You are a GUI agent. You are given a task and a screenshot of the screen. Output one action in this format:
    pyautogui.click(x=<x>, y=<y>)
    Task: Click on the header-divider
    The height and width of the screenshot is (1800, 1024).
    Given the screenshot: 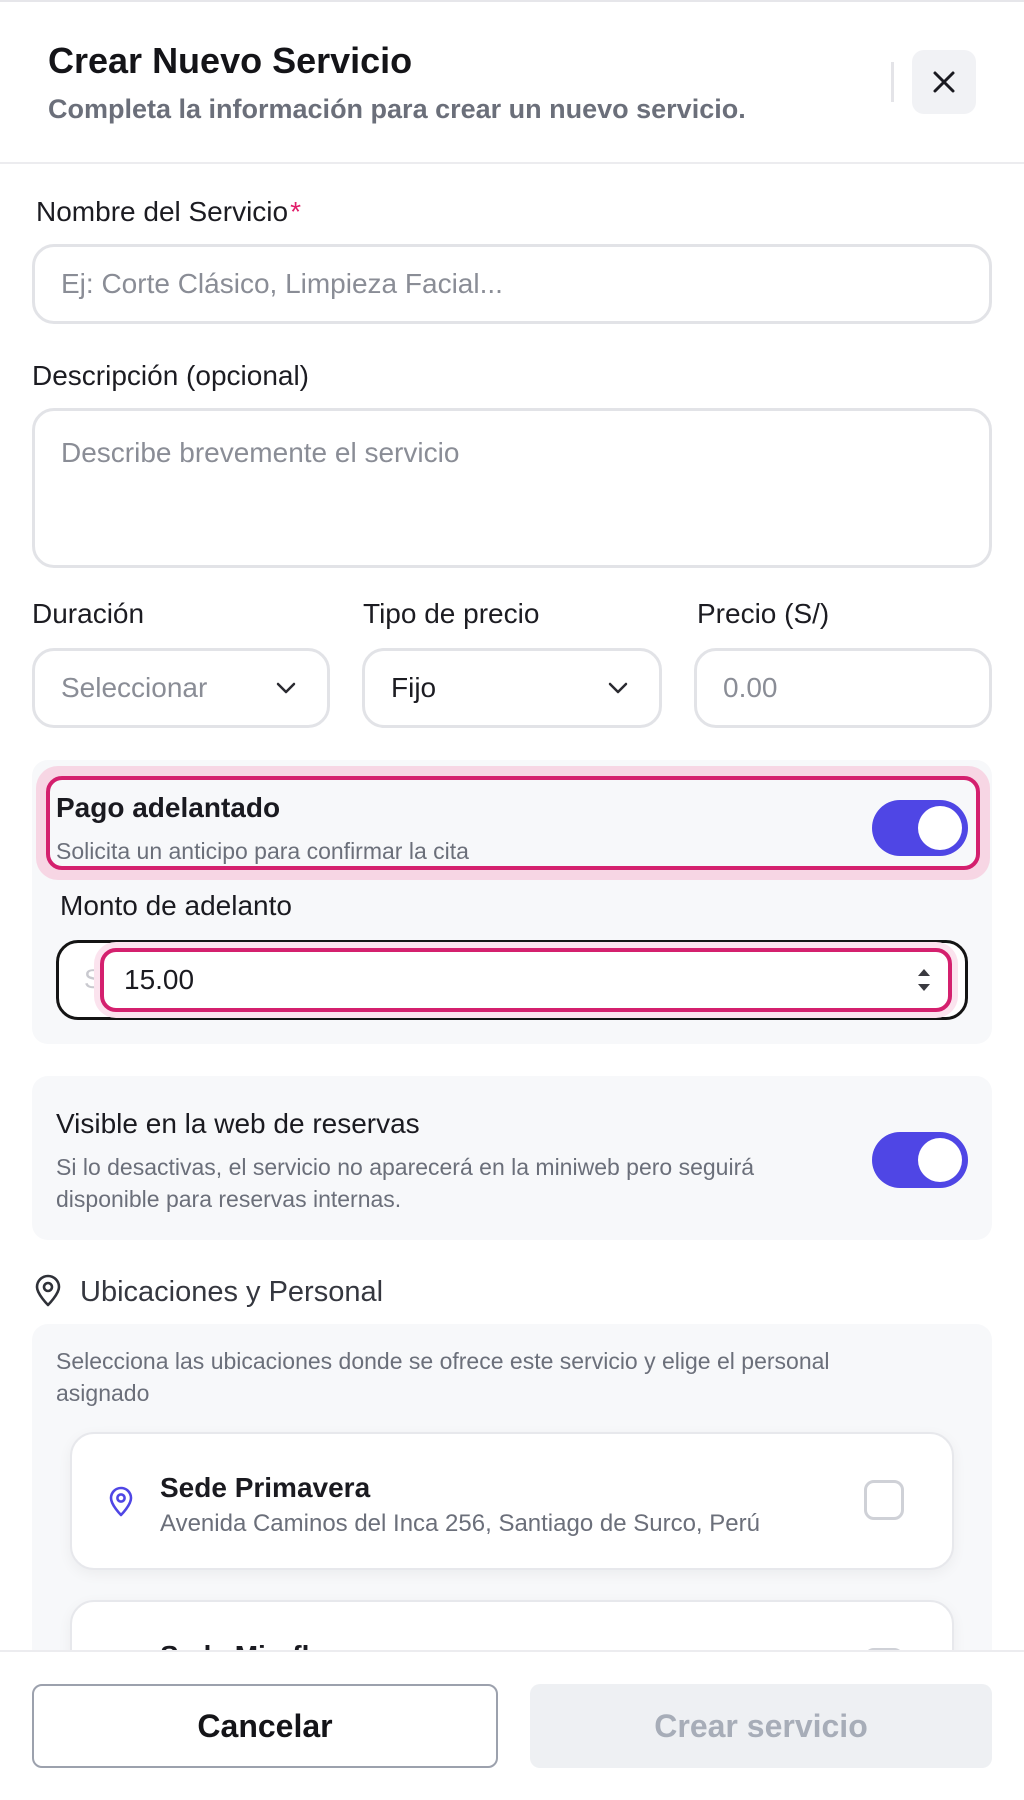 What is the action you would take?
    pyautogui.click(x=892, y=82)
    